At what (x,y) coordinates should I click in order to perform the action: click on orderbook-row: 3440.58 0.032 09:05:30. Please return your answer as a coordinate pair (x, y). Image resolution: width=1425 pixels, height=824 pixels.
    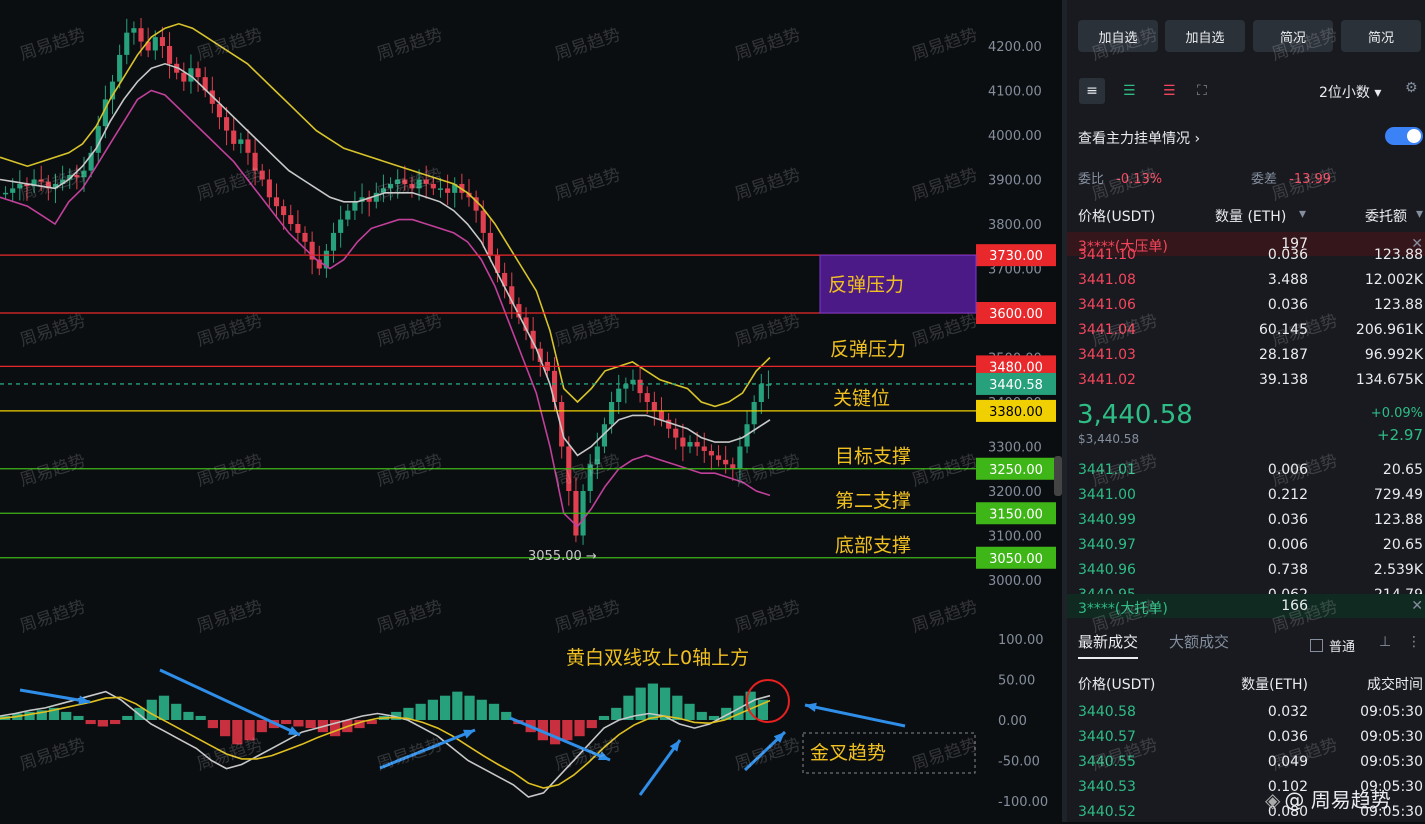
    Looking at the image, I should click on (1246, 712).